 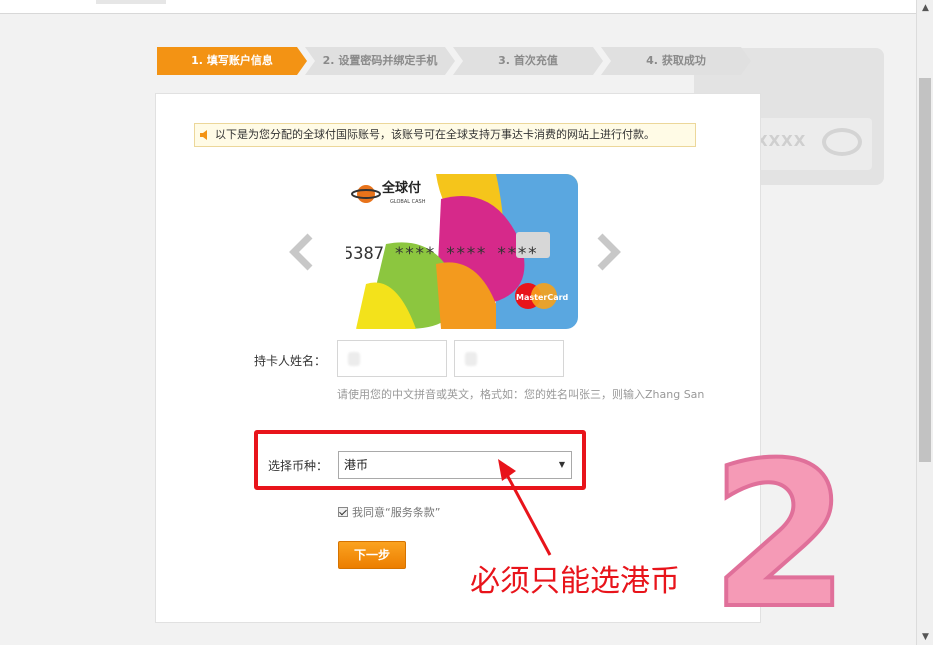 I want to click on step-first-recharge: 3. 首次充值, so click(x=528, y=61).